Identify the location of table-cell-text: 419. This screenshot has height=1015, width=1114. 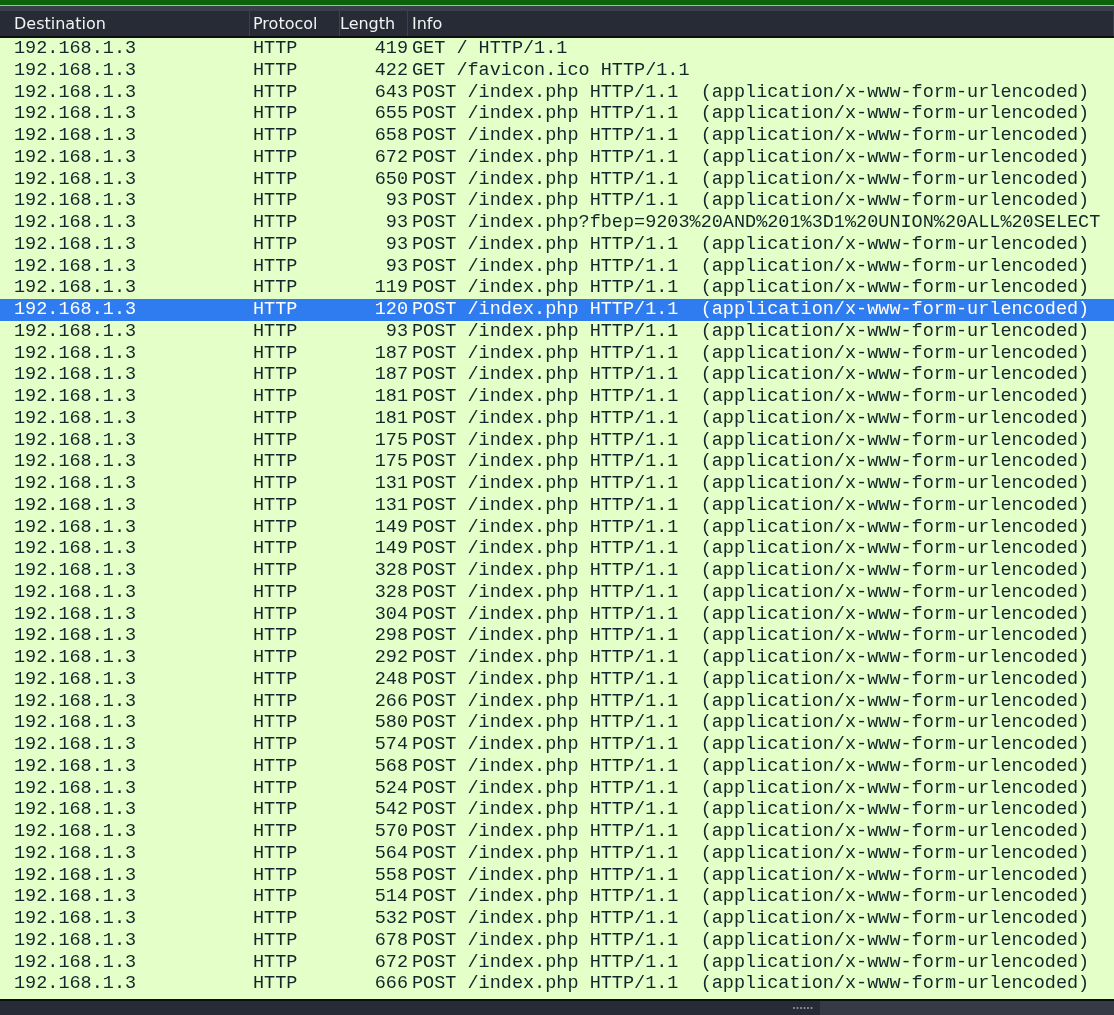
(390, 49).